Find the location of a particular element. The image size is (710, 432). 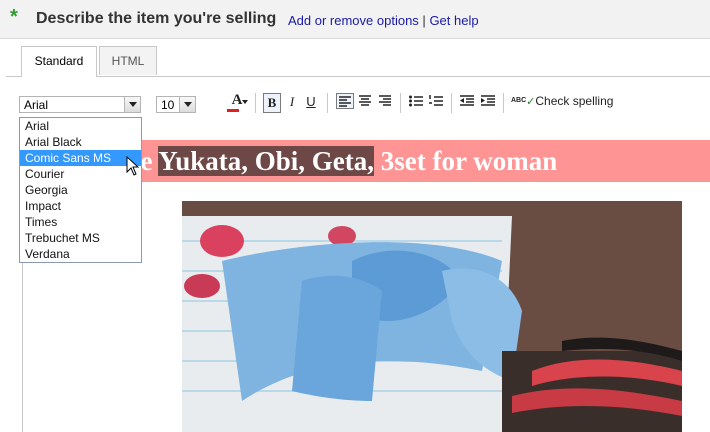

font-size-value: 10 is located at coordinates (168, 105).